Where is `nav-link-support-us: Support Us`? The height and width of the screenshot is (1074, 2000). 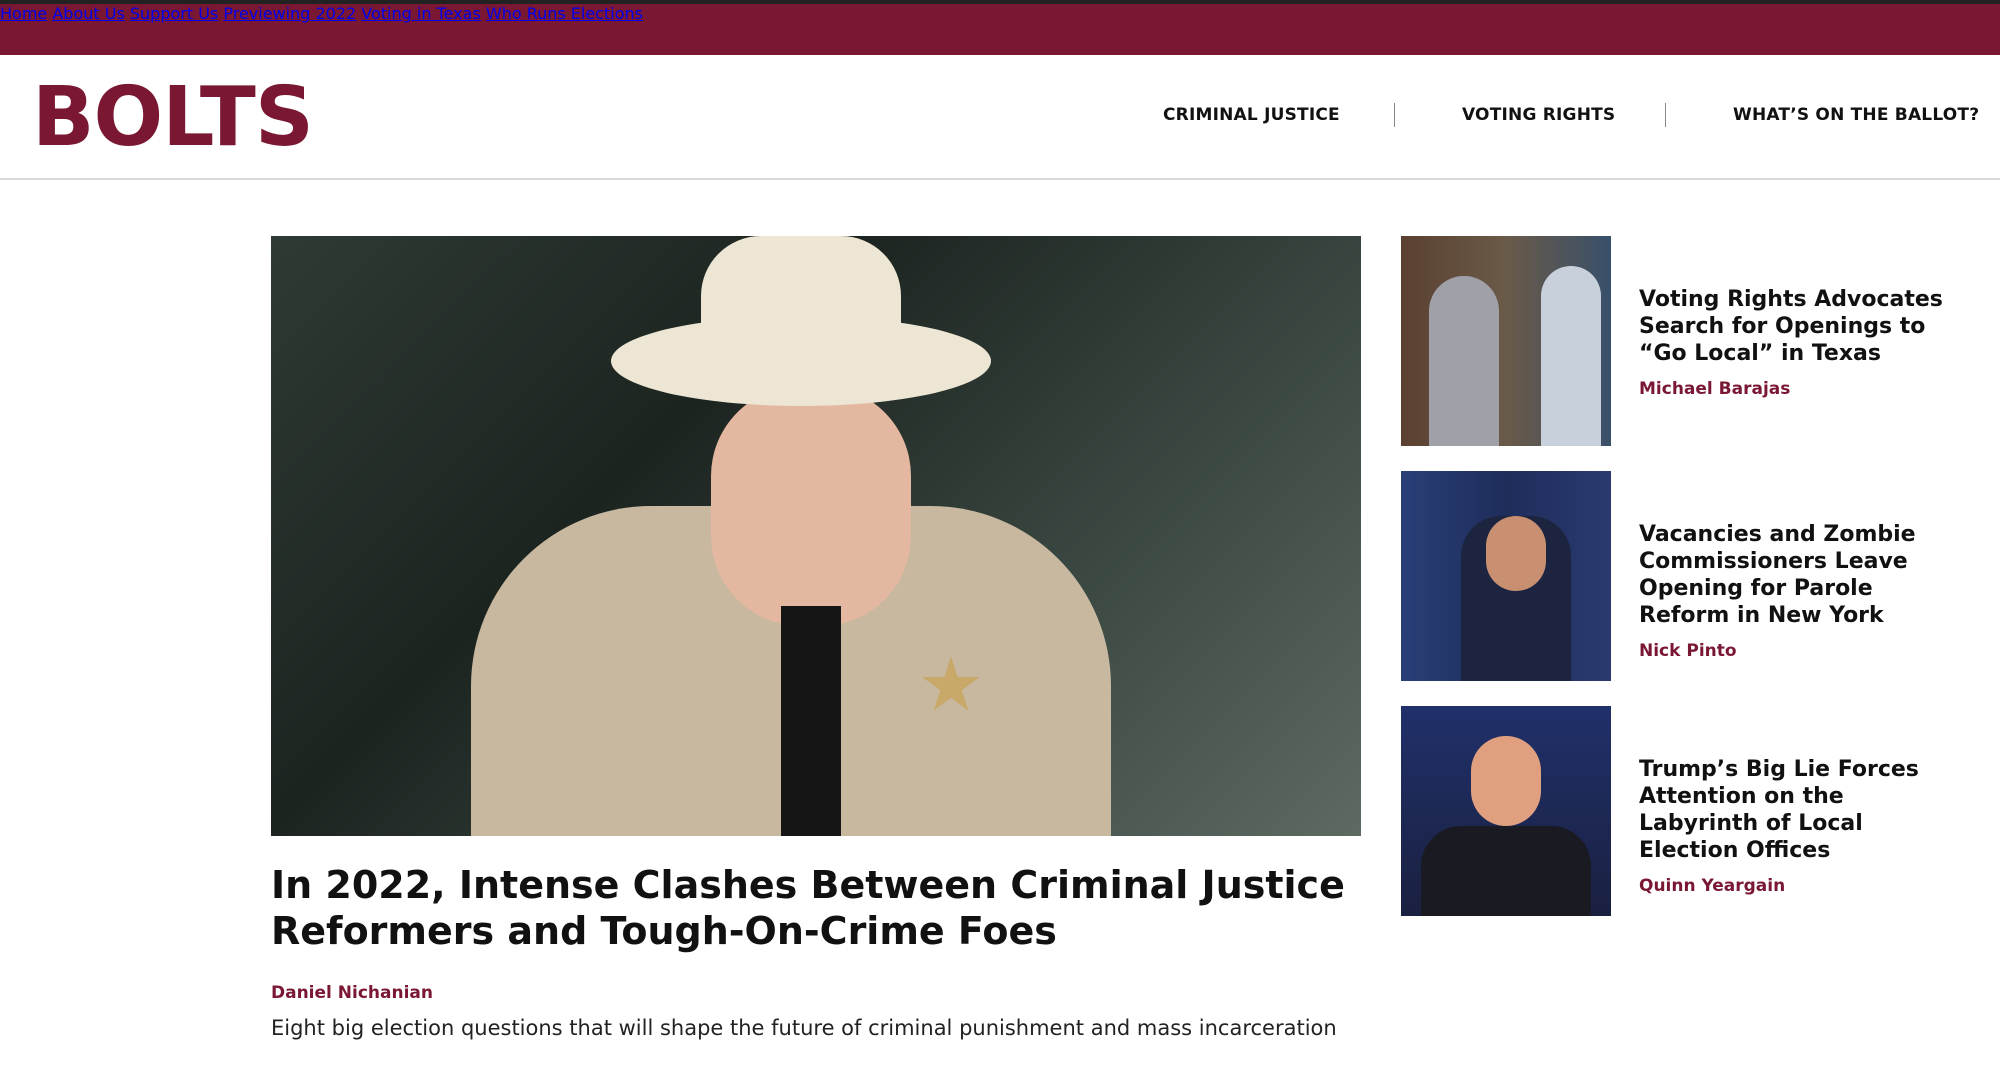
nav-link-support-us: Support Us is located at coordinates (174, 13).